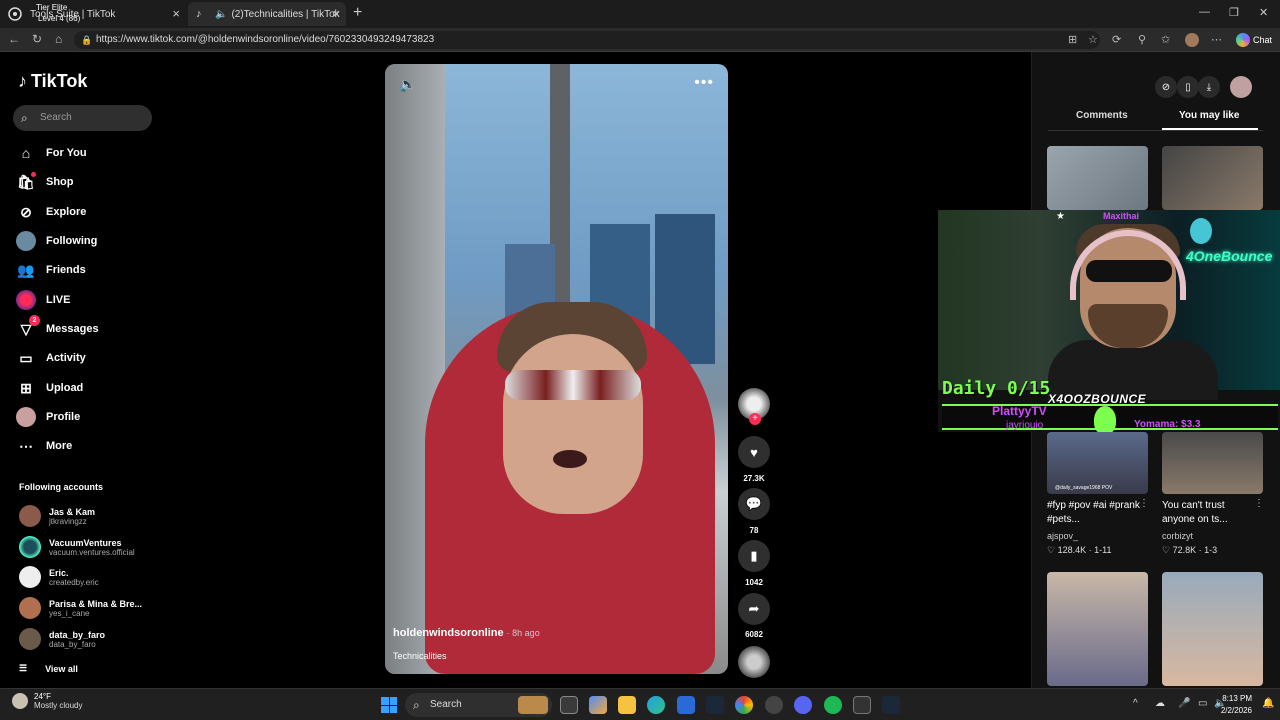  I want to click on nav-live: LIVE, so click(43, 300).